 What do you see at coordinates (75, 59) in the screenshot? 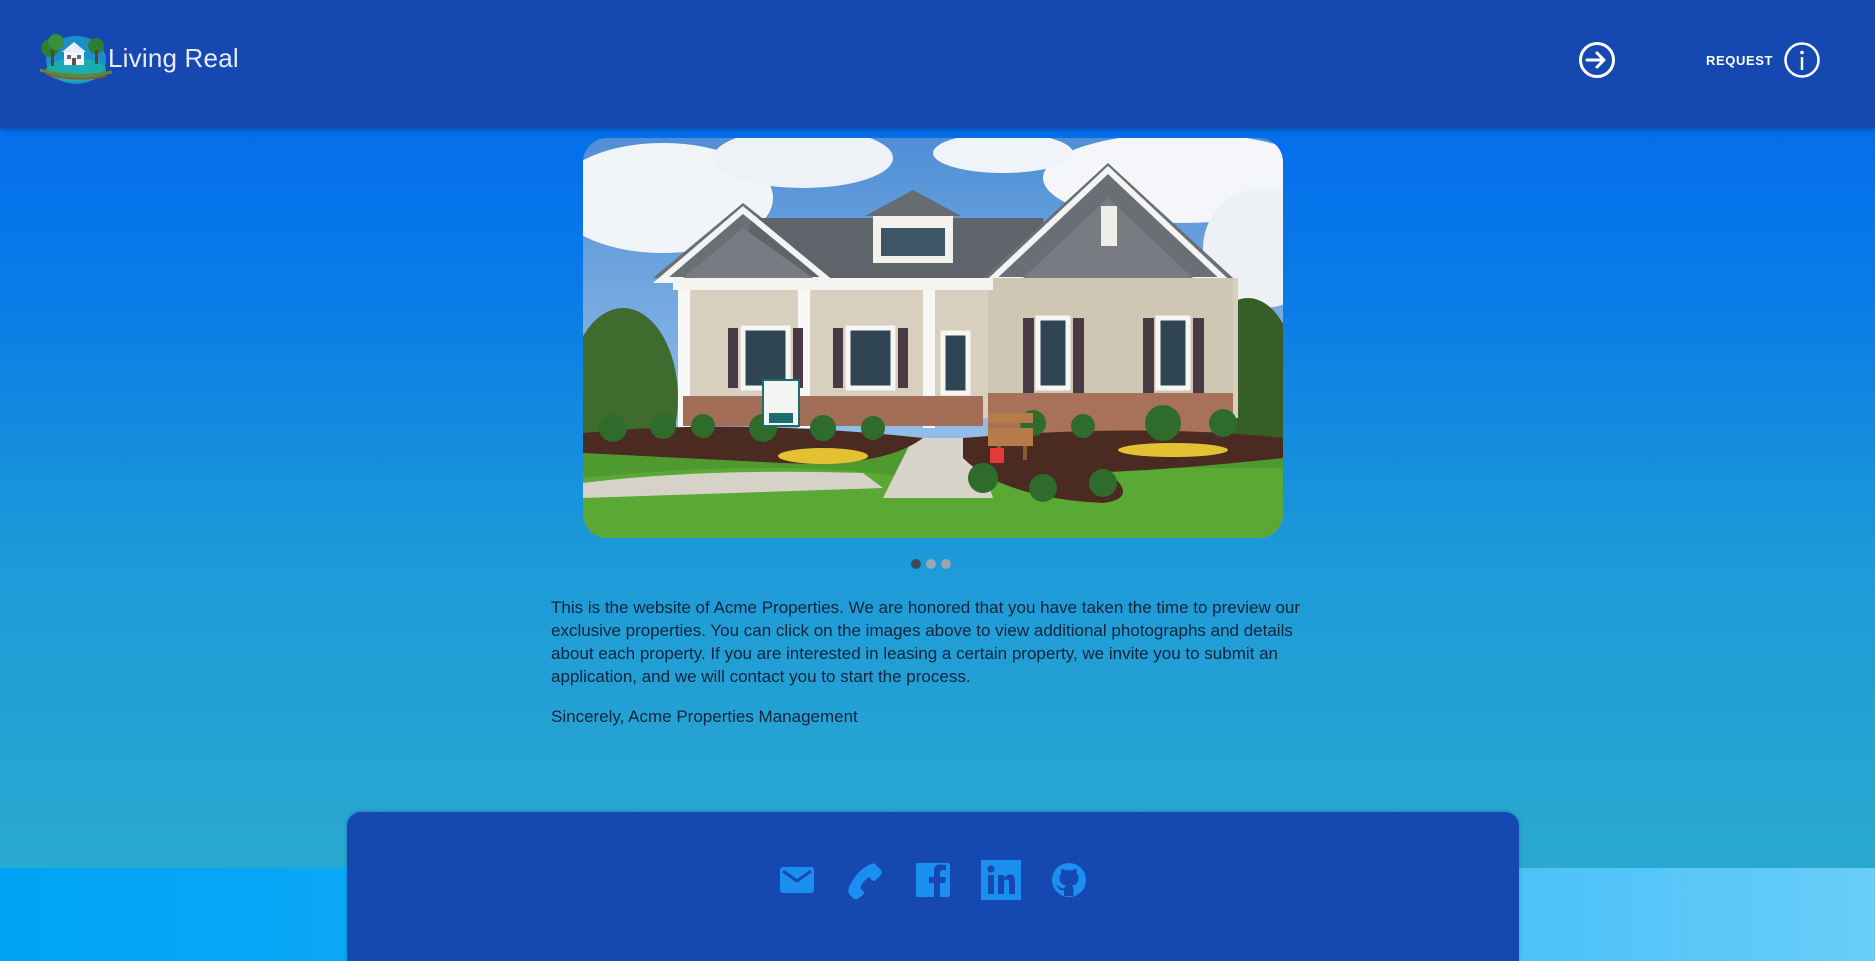
I see `house-logo-icon` at bounding box center [75, 59].